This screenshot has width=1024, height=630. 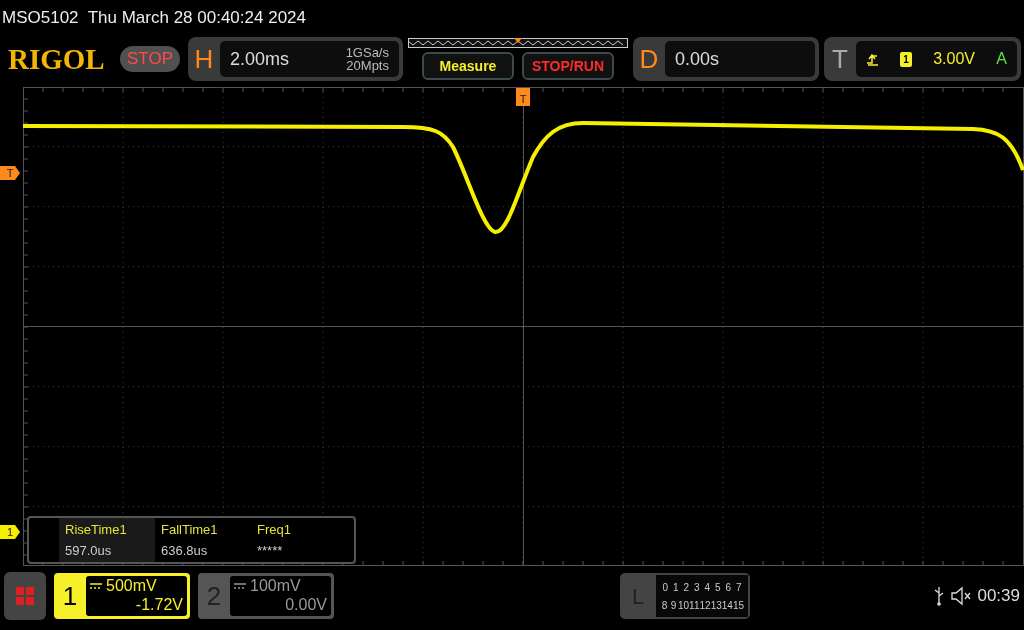 What do you see at coordinates (696, 588) in the screenshot?
I see `logic-channel-number: 3` at bounding box center [696, 588].